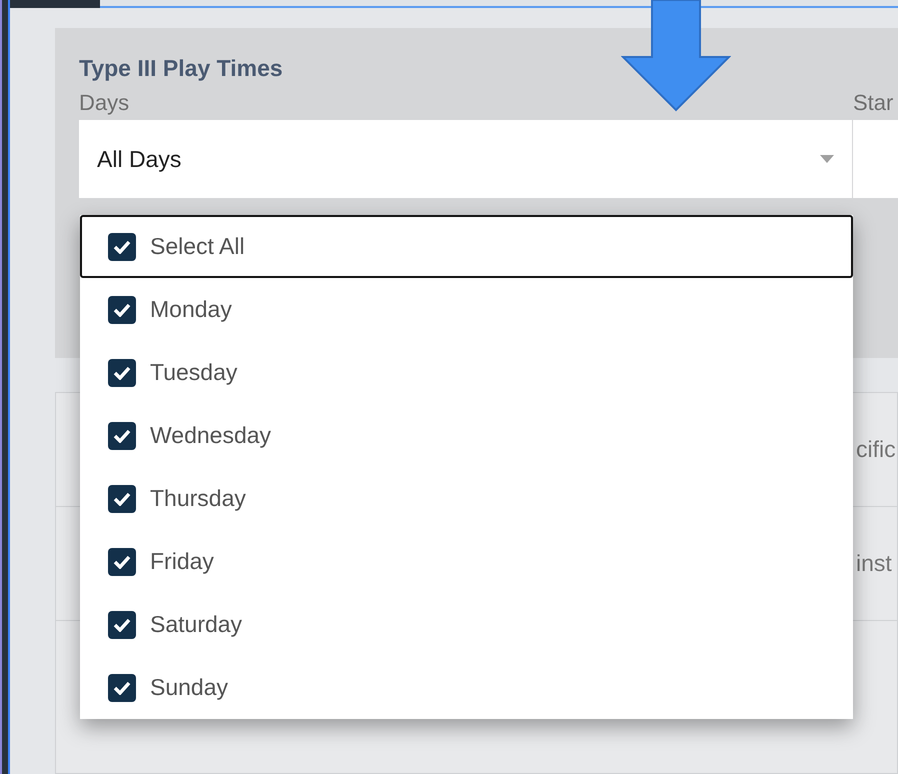 Image resolution: width=898 pixels, height=774 pixels. What do you see at coordinates (466, 159) in the screenshot?
I see `days-select: All Days` at bounding box center [466, 159].